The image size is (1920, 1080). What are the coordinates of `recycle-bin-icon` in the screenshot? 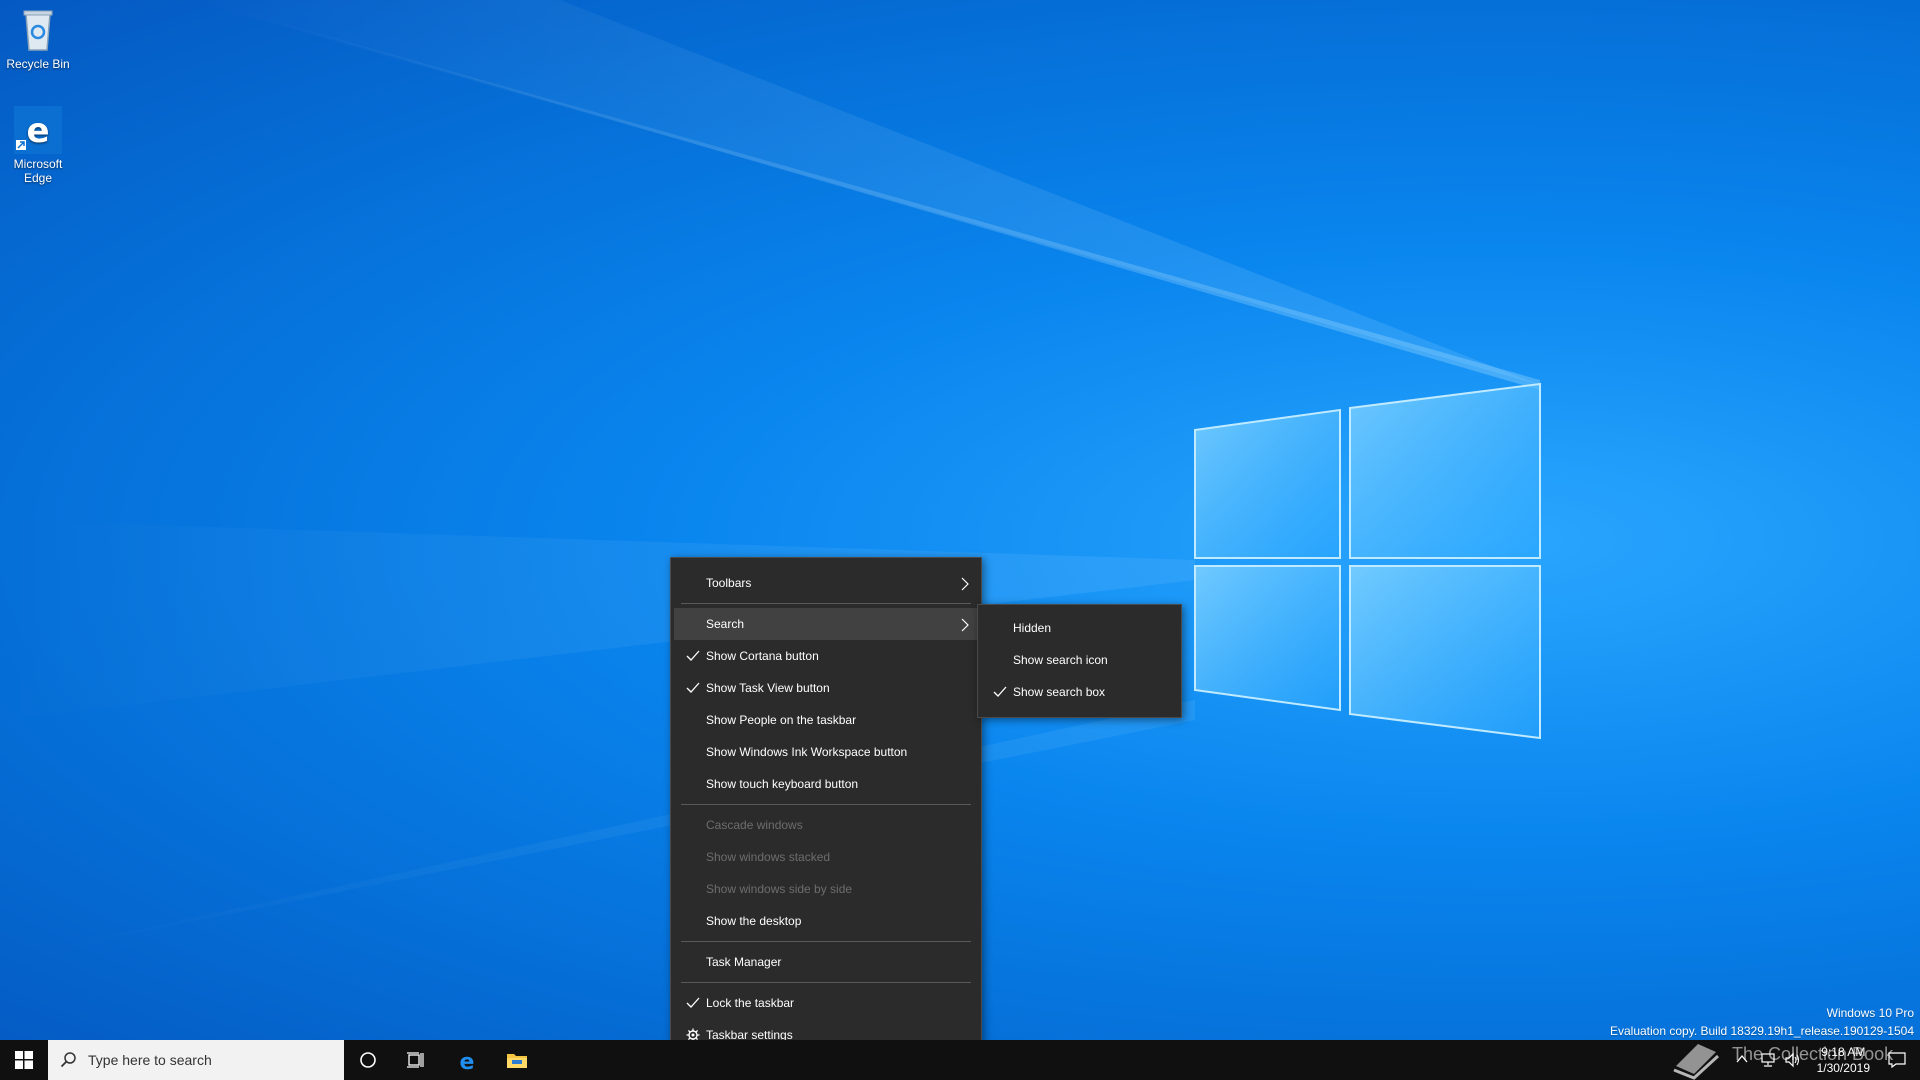 It's located at (38, 30).